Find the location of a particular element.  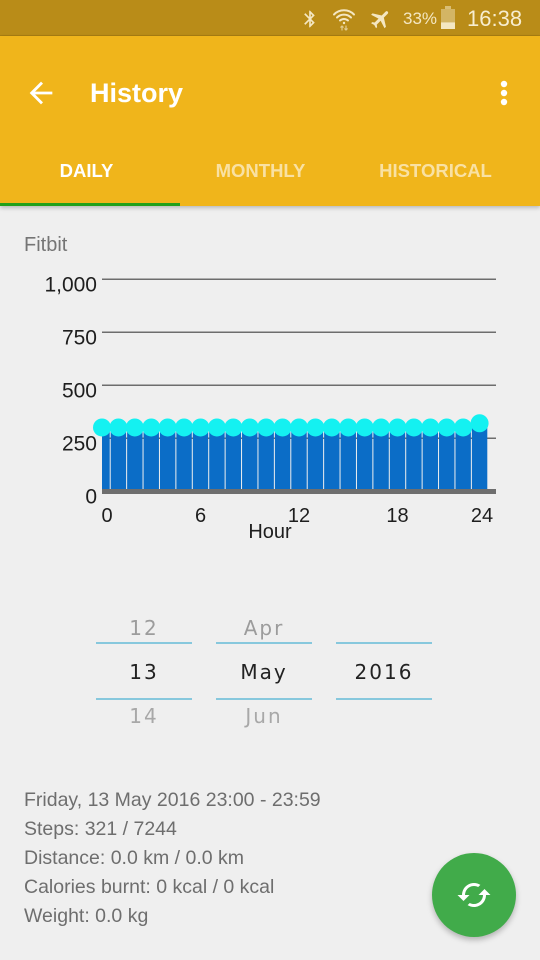

day-current: 13 is located at coordinates (144, 672).